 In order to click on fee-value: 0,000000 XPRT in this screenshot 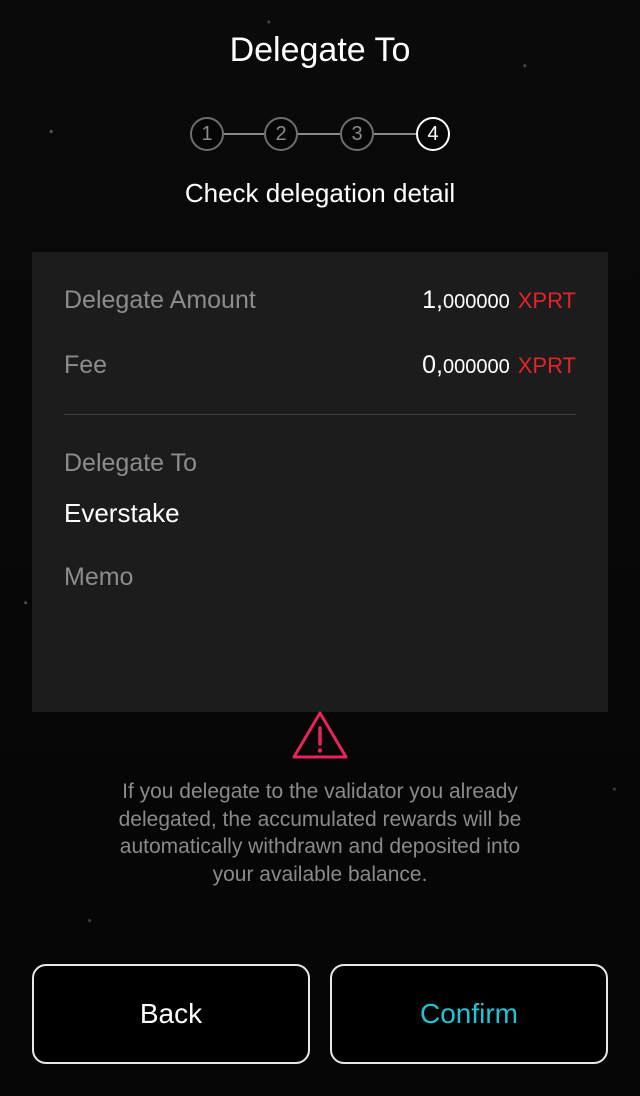, I will do `click(499, 366)`.